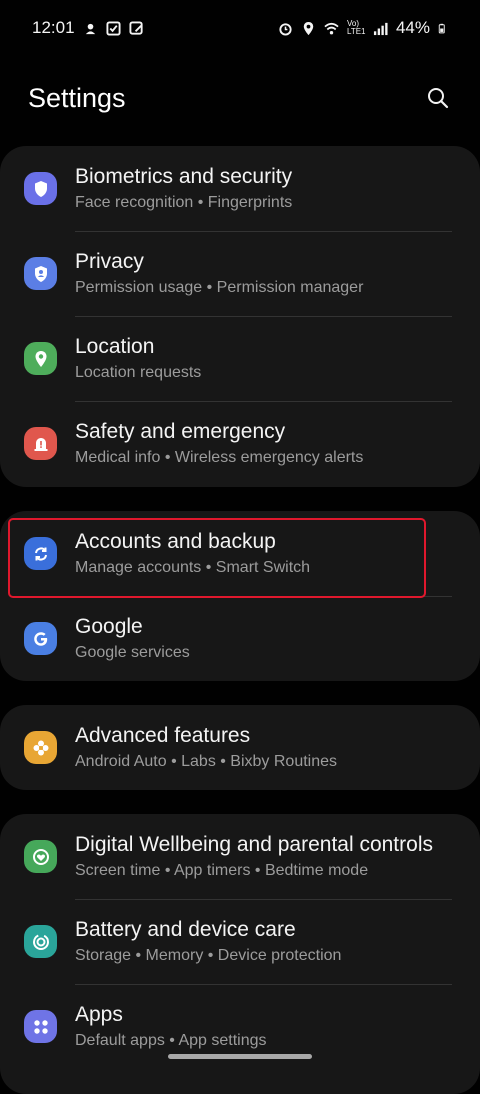 The height and width of the screenshot is (1094, 480). What do you see at coordinates (171, 1027) in the screenshot?
I see `item-text: Apps Default apps • App settings` at bounding box center [171, 1027].